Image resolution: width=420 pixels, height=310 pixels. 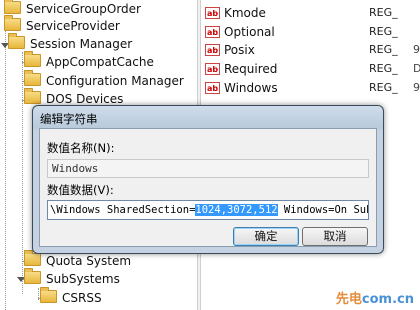 I want to click on value-data-selection: 1024,3072,512, so click(x=236, y=210).